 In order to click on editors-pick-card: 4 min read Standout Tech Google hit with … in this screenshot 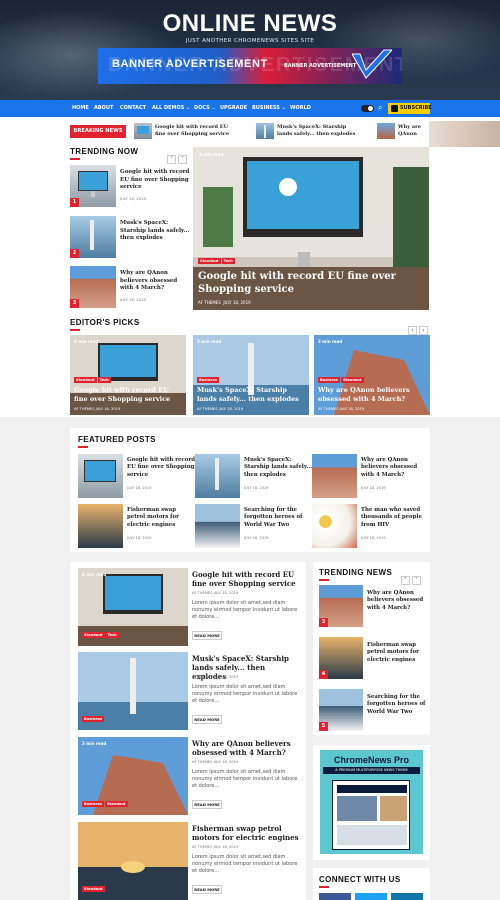, I will do `click(128, 375)`.